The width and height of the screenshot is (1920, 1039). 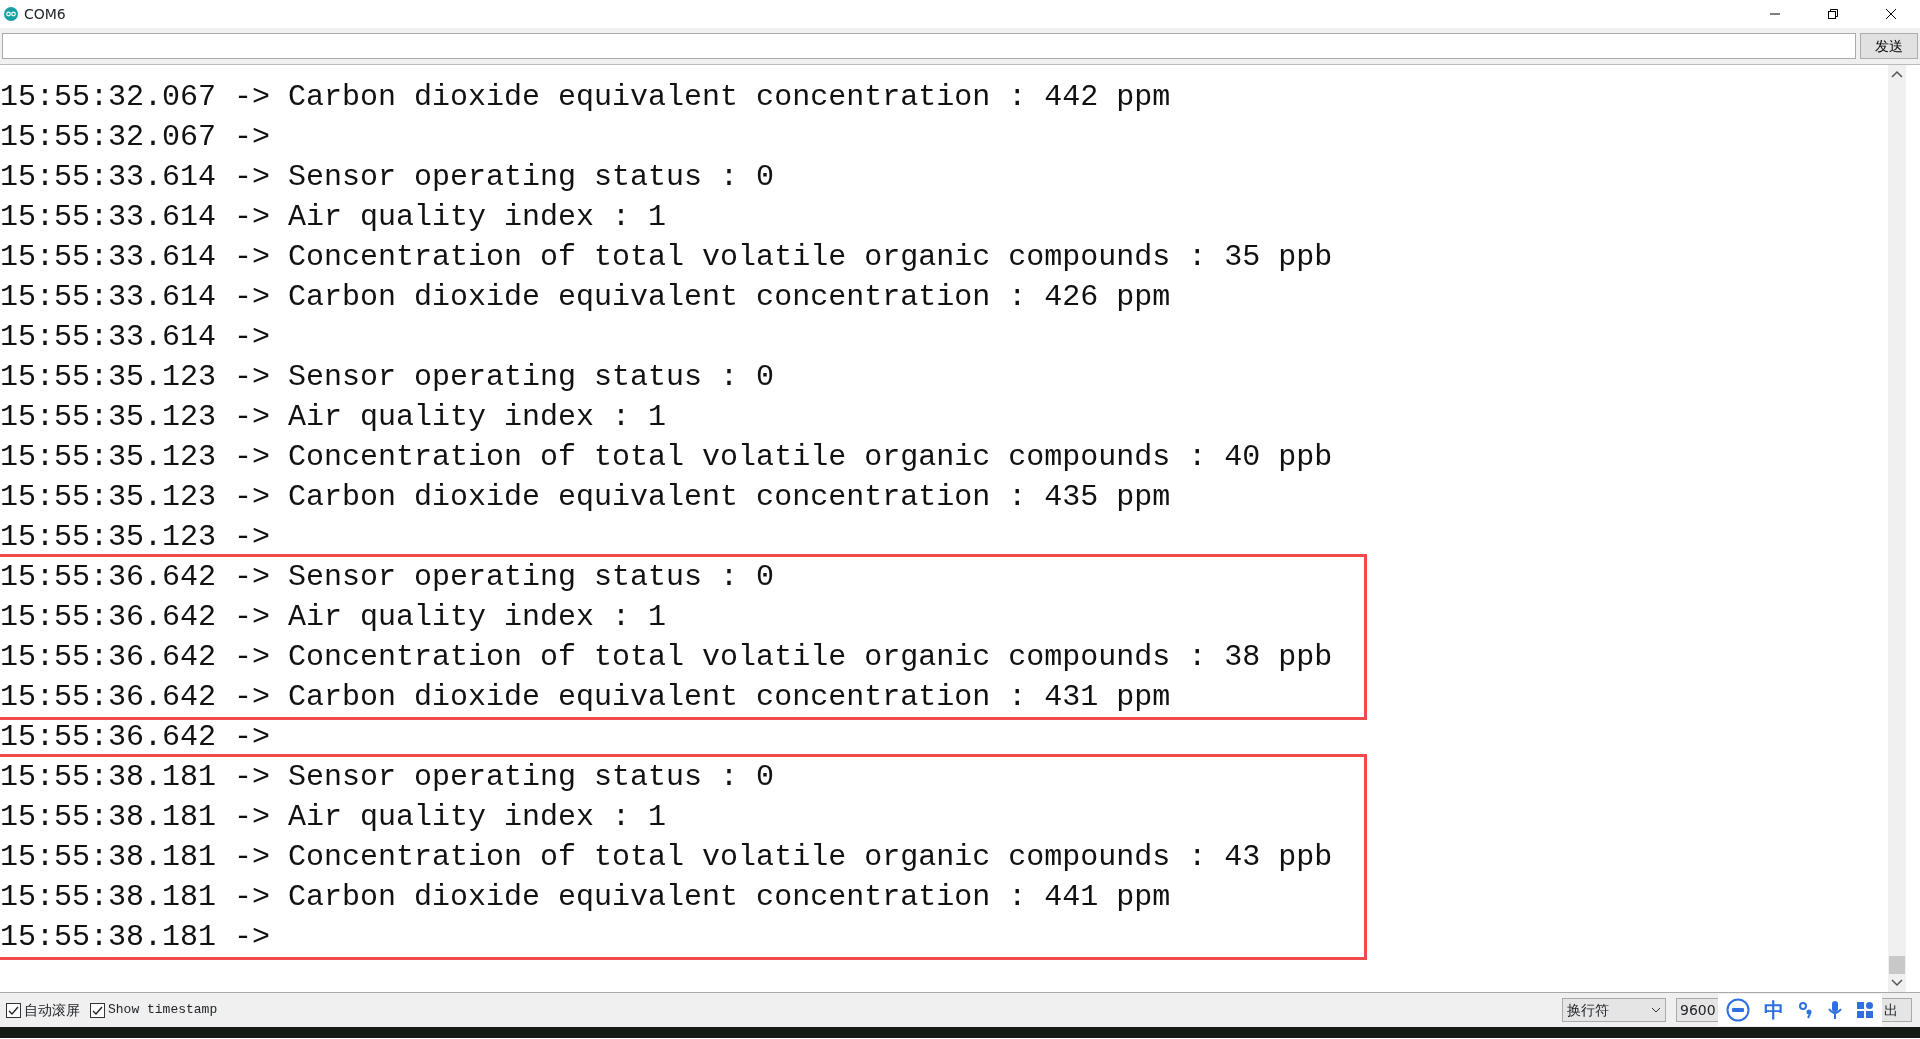 I want to click on scroll-up-icon, so click(x=1897, y=74).